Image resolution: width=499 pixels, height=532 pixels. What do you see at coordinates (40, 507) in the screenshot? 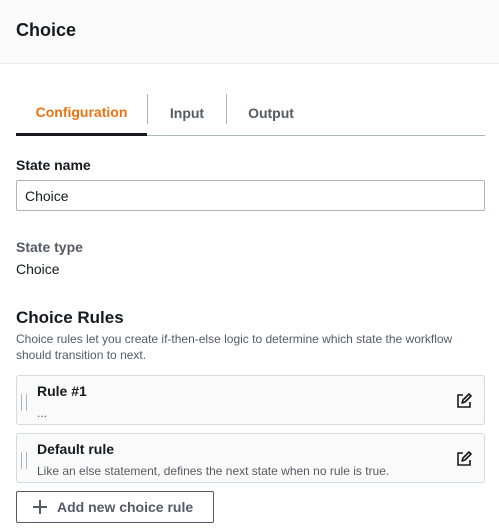
I see `plus-icon` at bounding box center [40, 507].